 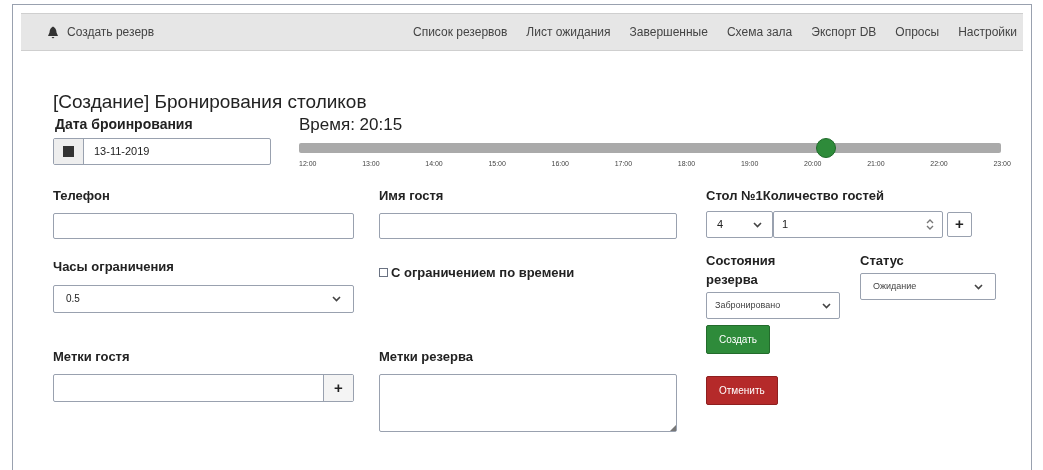 What do you see at coordinates (917, 32) in the screenshot?
I see `nav-link: Опросы` at bounding box center [917, 32].